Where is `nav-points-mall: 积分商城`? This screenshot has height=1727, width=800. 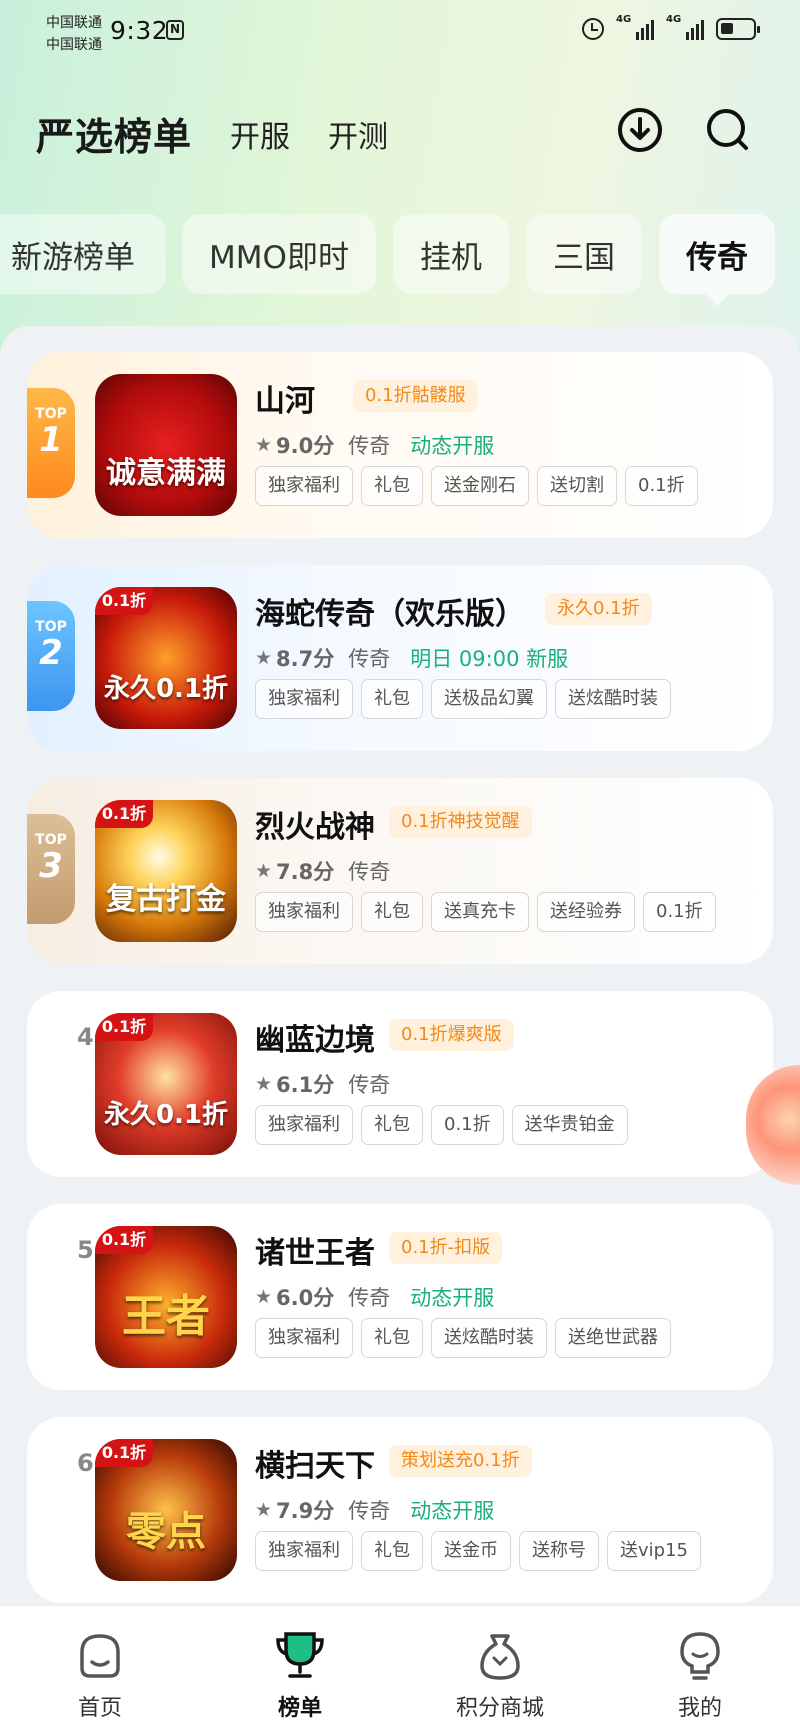 nav-points-mall: 积分商城 is located at coordinates (500, 1666).